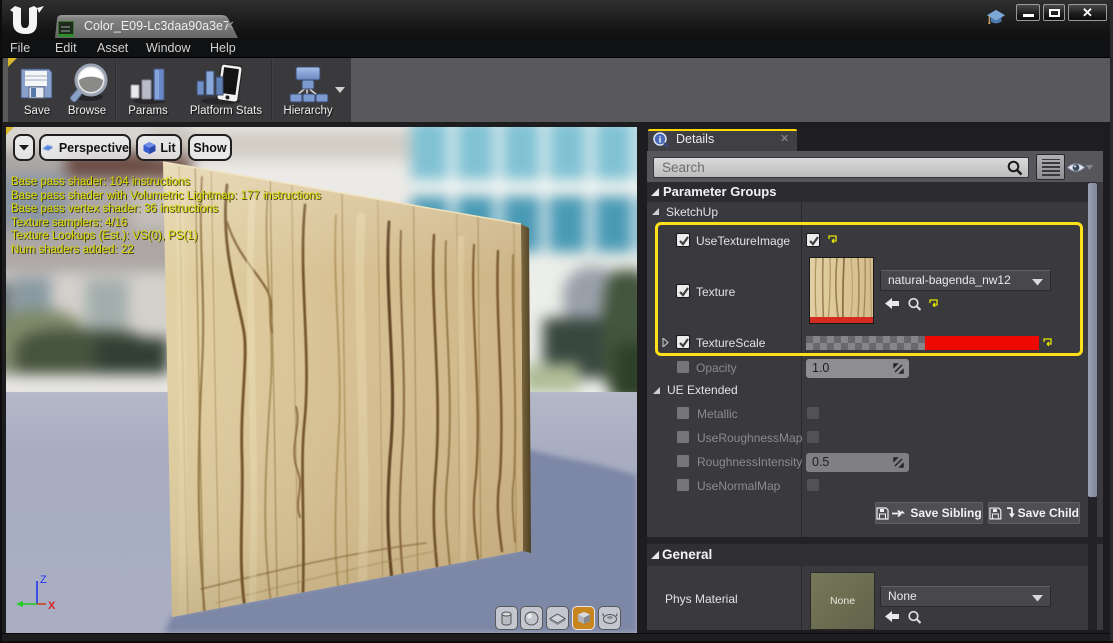 This screenshot has width=1113, height=643. What do you see at coordinates (43, 580) in the screenshot?
I see `svg-text: Z` at bounding box center [43, 580].